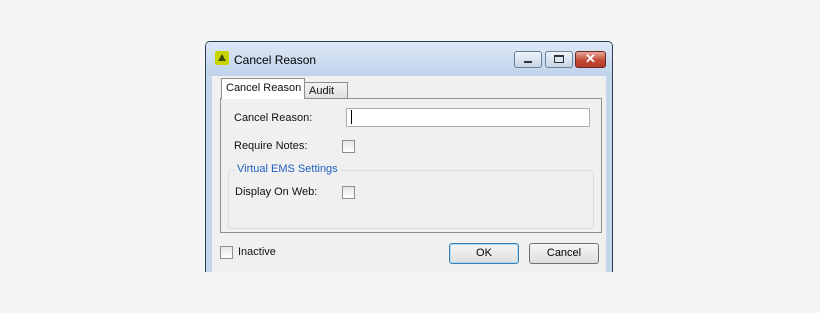 This screenshot has width=820, height=313. What do you see at coordinates (411, 196) in the screenshot?
I see `virtual-ems-settings-group: Virtual EMS Settings Display On Web:` at bounding box center [411, 196].